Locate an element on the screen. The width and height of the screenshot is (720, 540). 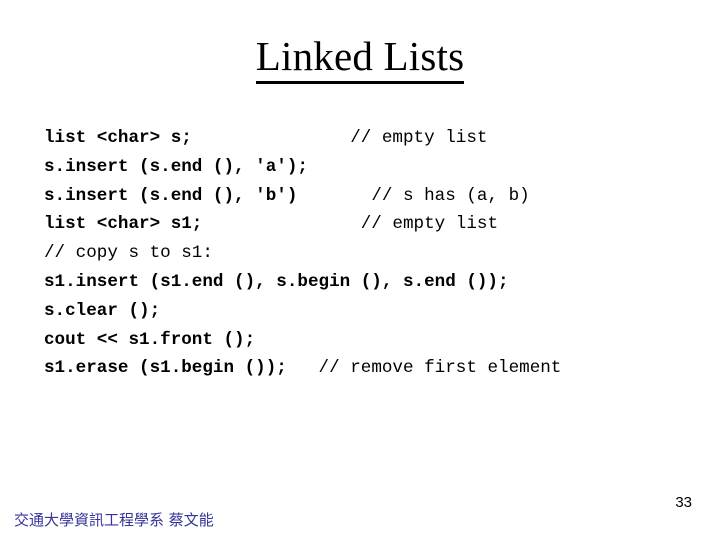
code-text: s.insert (s.end (), 'a'); is located at coordinates (176, 166).